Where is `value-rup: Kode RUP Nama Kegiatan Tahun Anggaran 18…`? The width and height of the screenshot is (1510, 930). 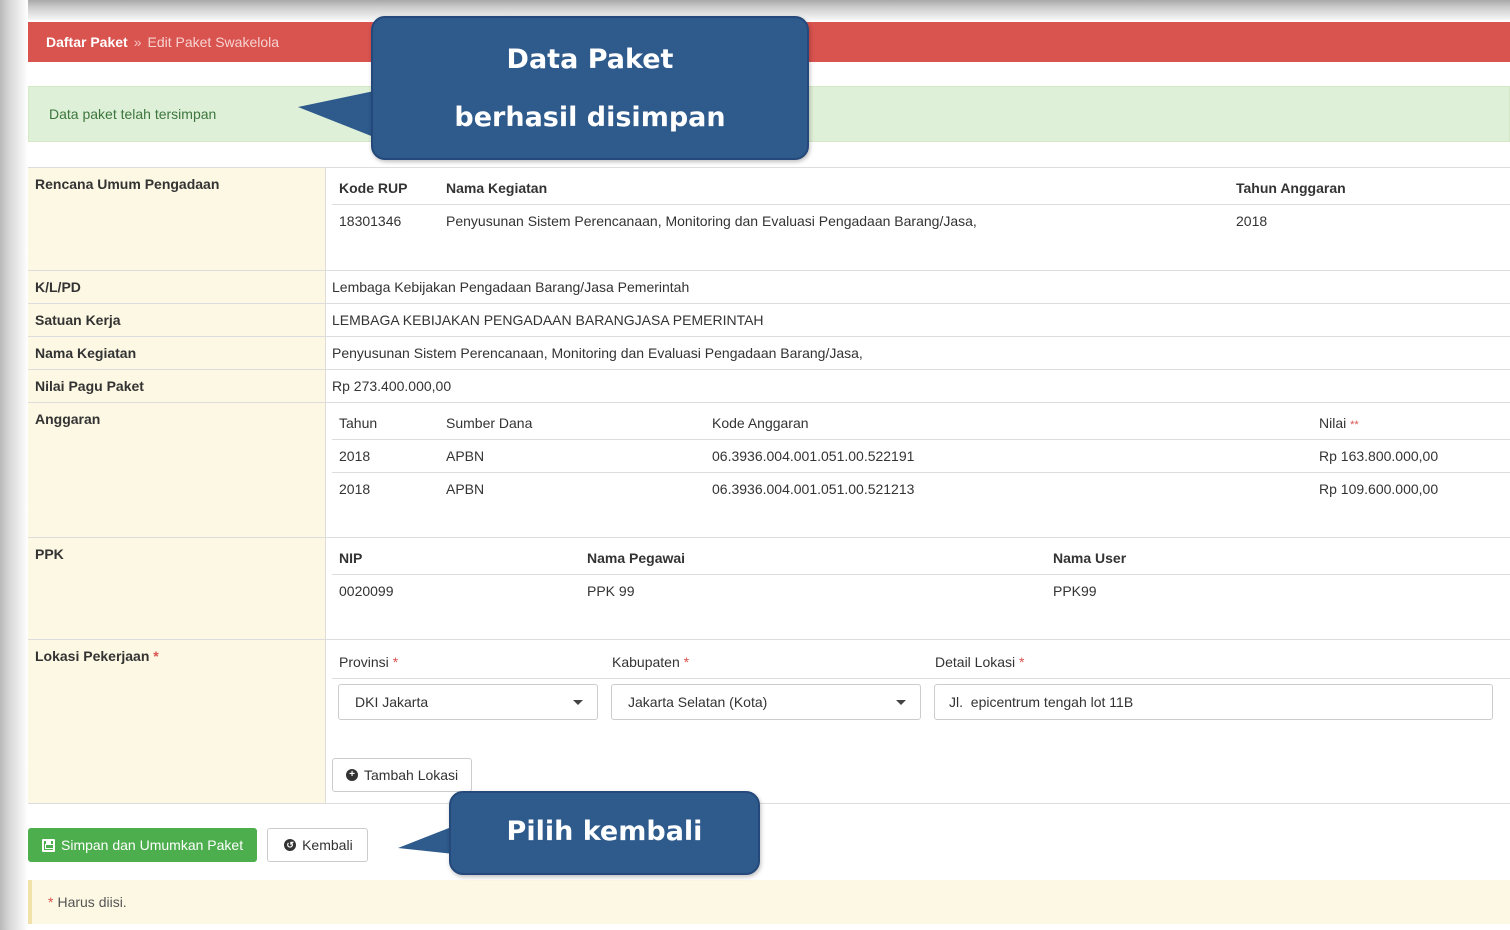
value-rup: Kode RUP Nama Kegiatan Tahun Anggaran 18… is located at coordinates (918, 219).